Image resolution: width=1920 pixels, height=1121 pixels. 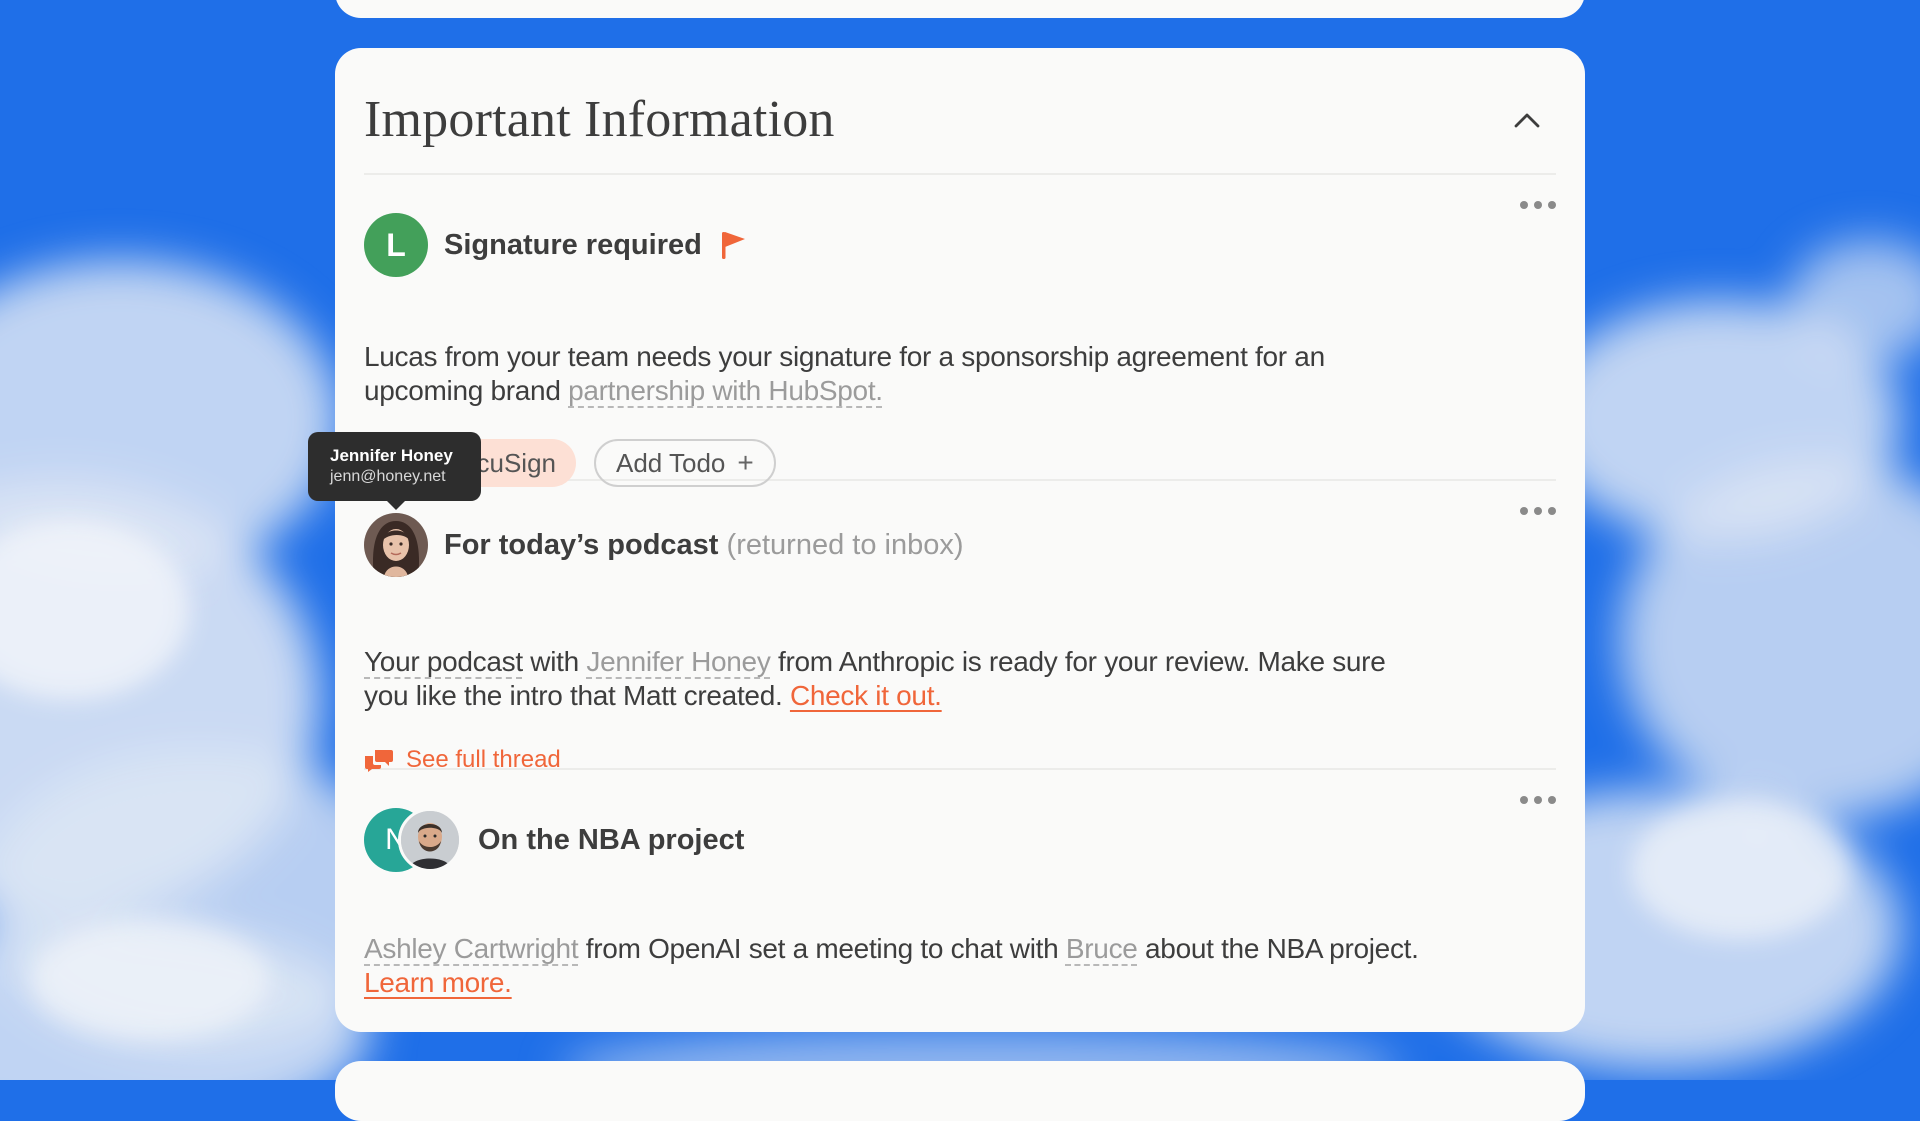 What do you see at coordinates (599, 119) in the screenshot?
I see `section-title: Important Information` at bounding box center [599, 119].